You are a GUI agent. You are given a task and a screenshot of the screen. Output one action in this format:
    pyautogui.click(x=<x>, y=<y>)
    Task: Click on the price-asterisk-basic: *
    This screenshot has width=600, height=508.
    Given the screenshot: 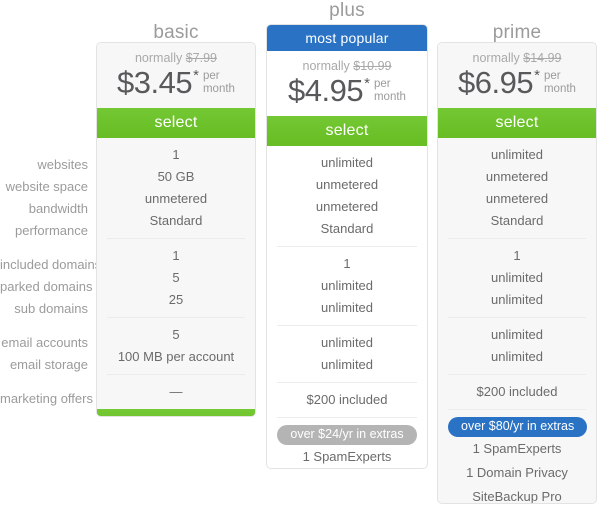 What is the action you would take?
    pyautogui.click(x=196, y=75)
    